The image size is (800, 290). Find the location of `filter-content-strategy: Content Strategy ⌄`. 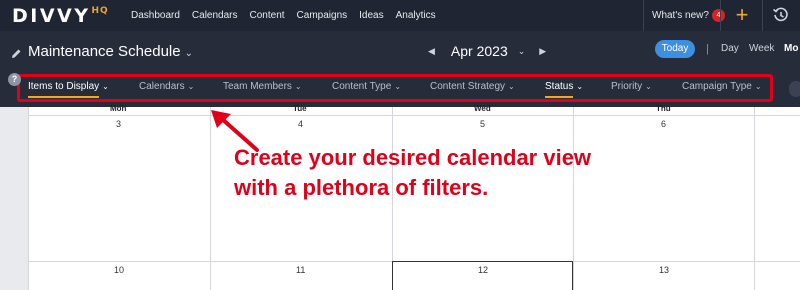

filter-content-strategy: Content Strategy ⌄ is located at coordinates (472, 86).